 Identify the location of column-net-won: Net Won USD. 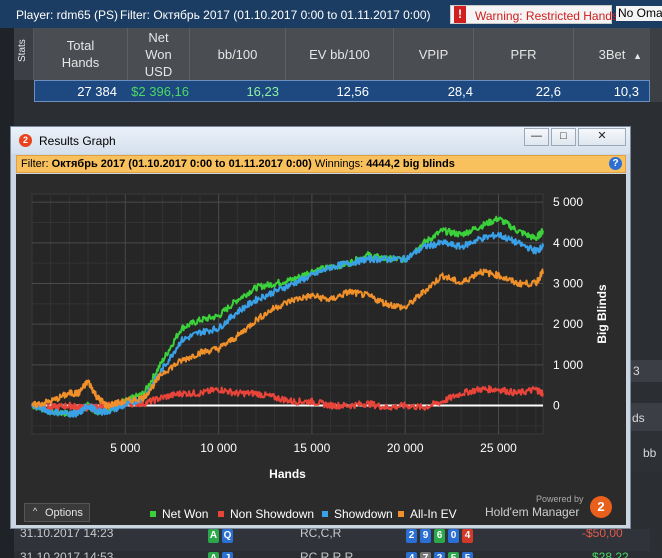
(159, 54).